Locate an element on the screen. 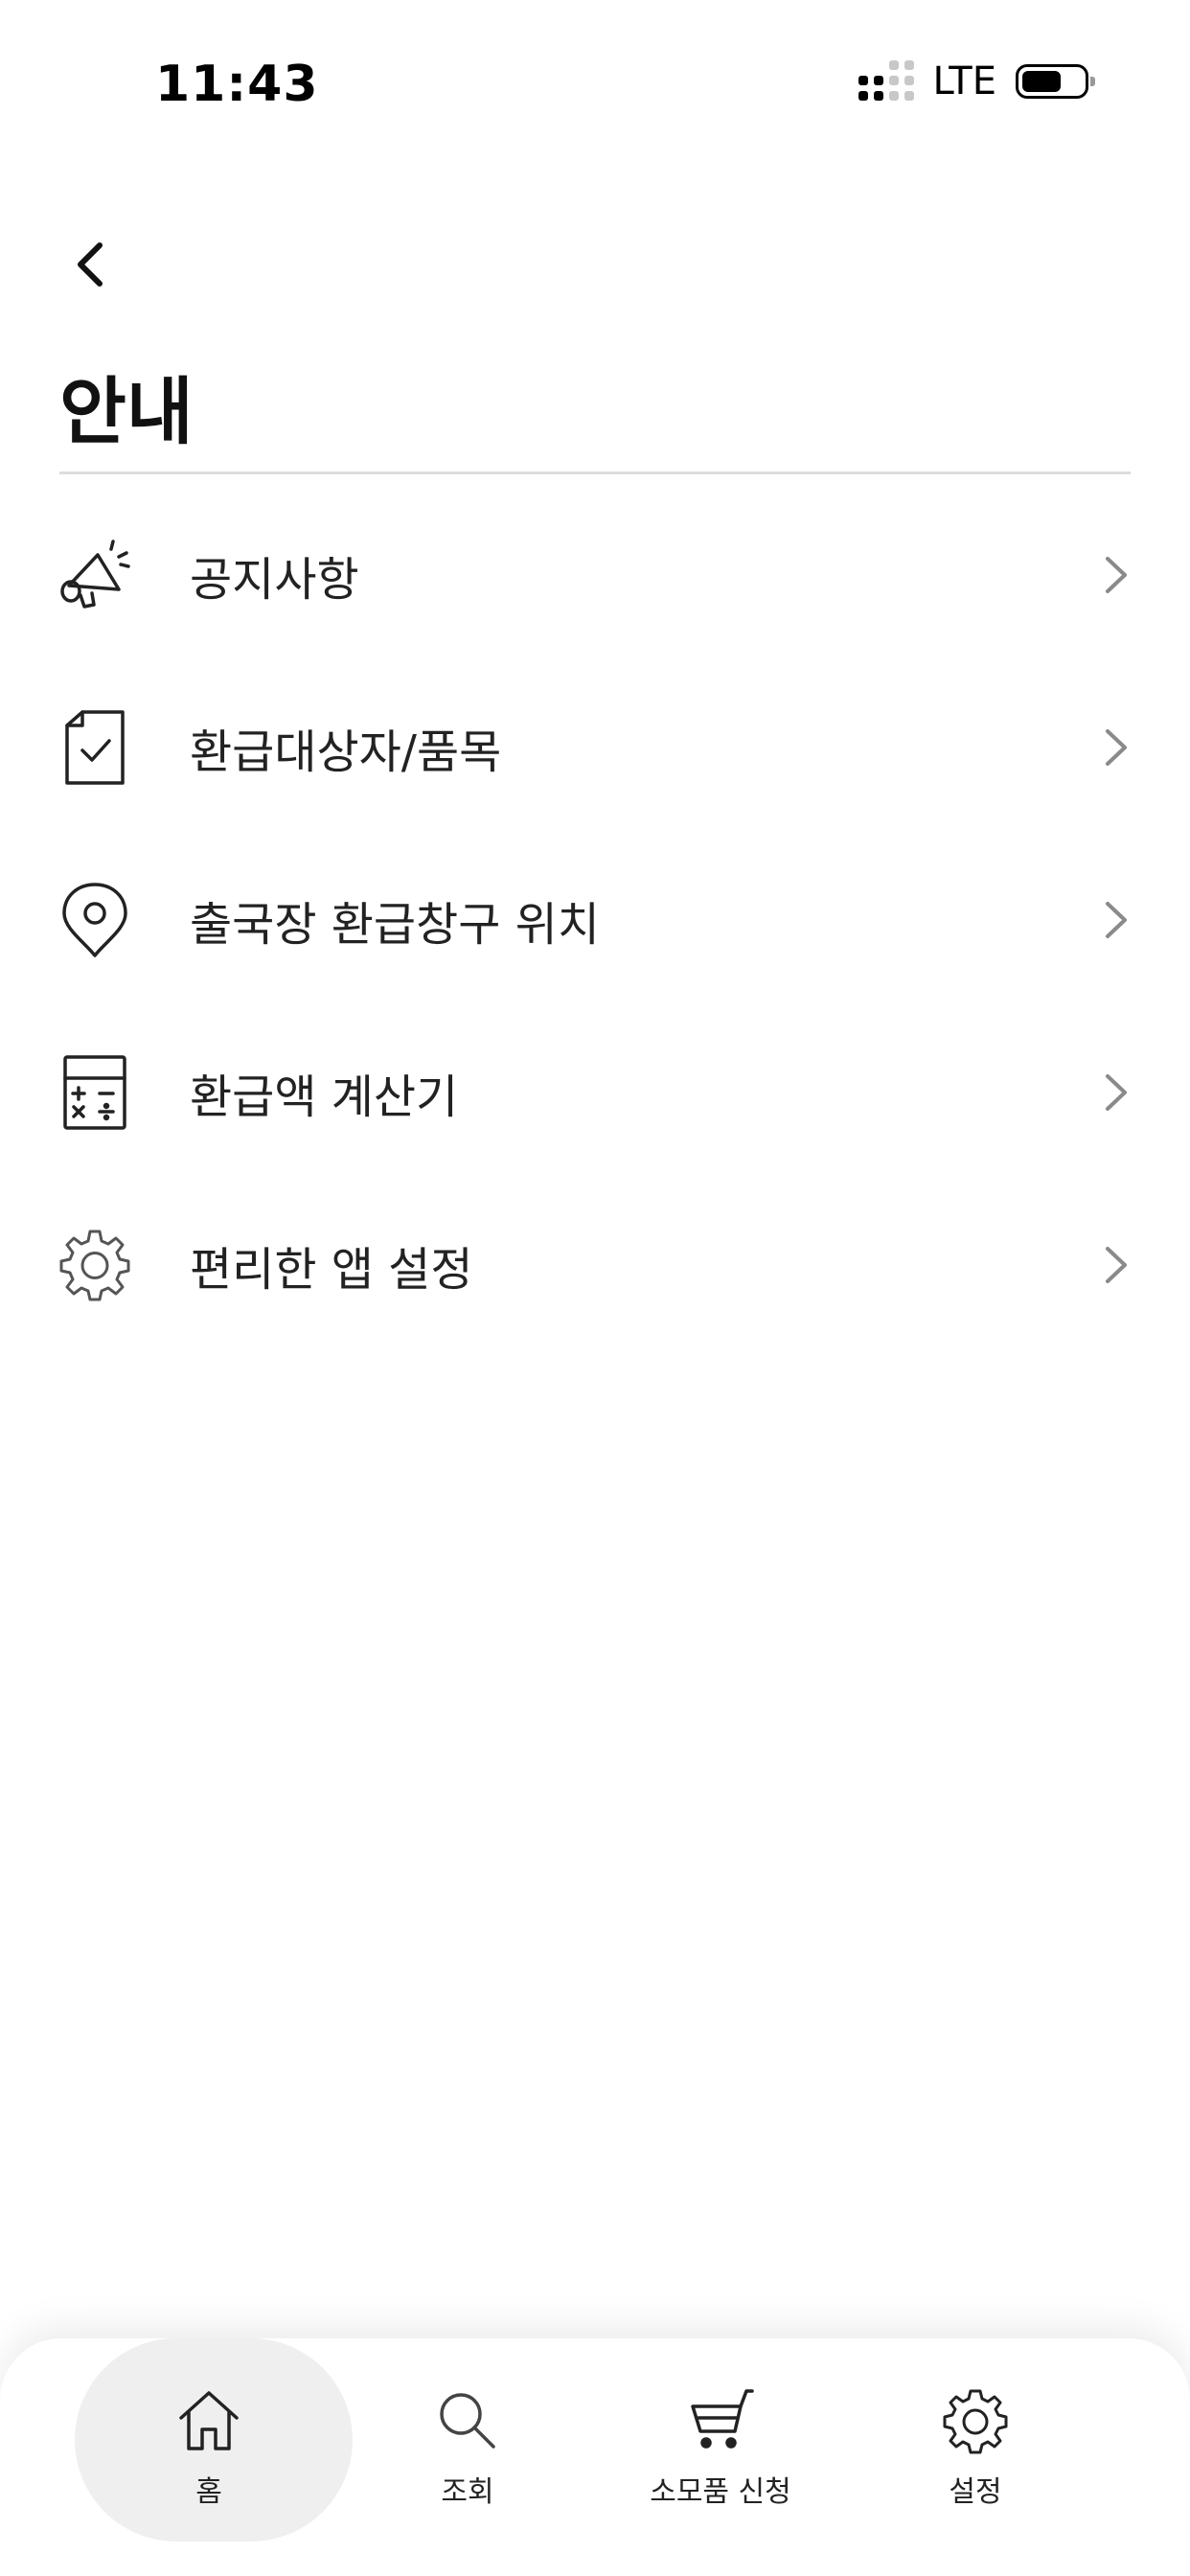 This screenshot has height=2576, width=1190. location-pin-icon is located at coordinates (95, 920).